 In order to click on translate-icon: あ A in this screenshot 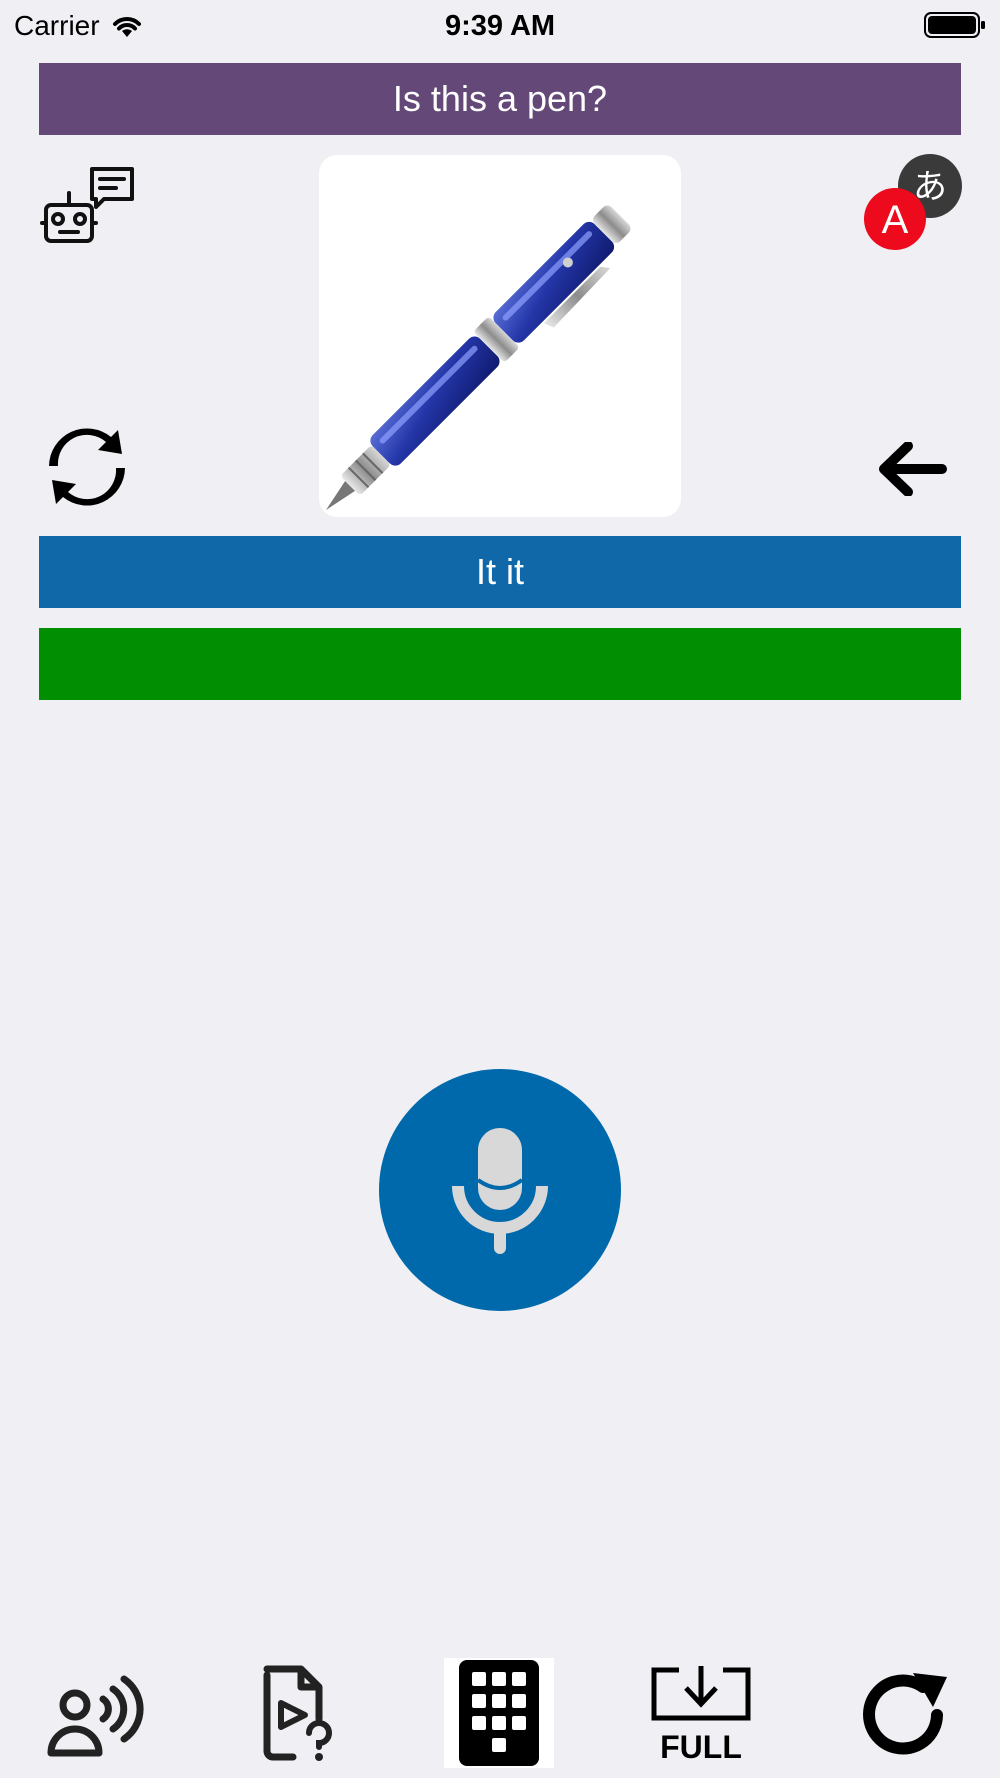, I will do `click(913, 202)`.